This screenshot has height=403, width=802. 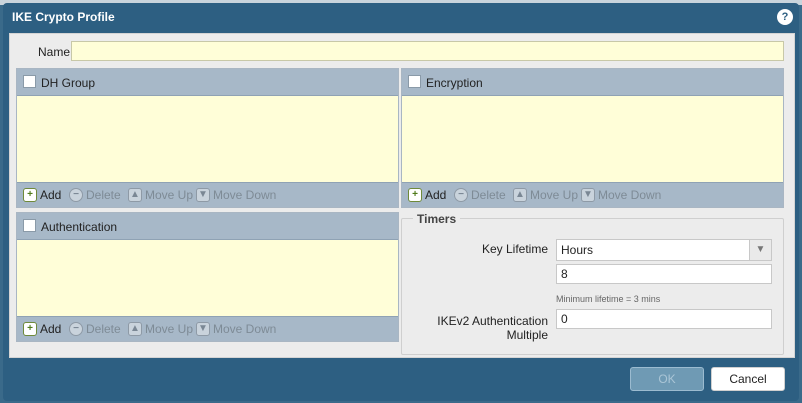 I want to click on ikev2-authentication-multiple-input: 0, so click(x=664, y=319).